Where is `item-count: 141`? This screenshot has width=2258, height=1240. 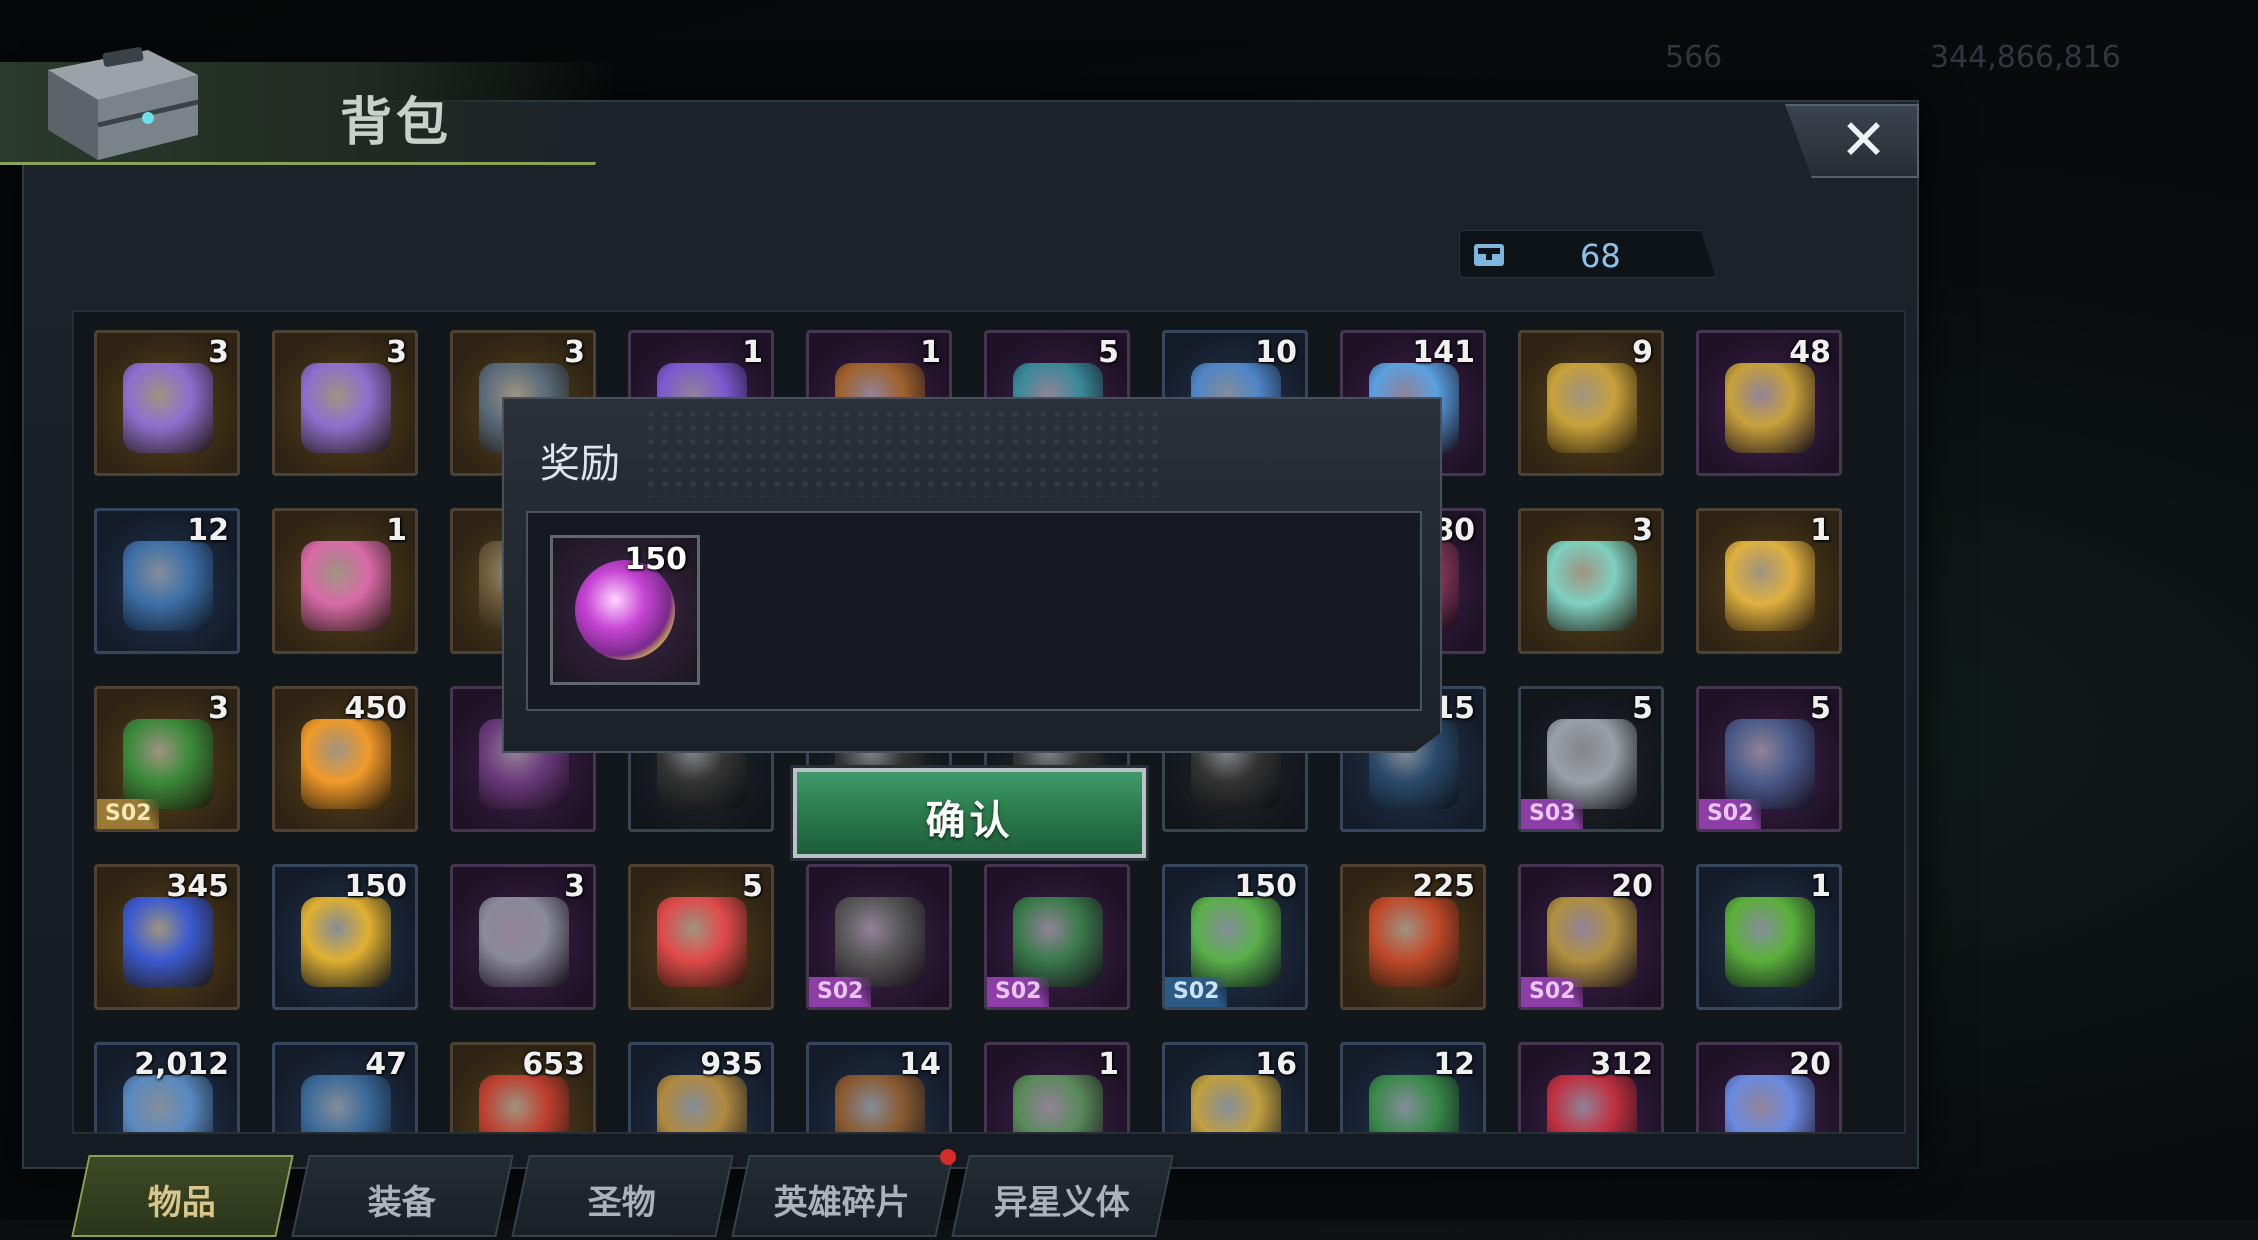
item-count: 141 is located at coordinates (1443, 352).